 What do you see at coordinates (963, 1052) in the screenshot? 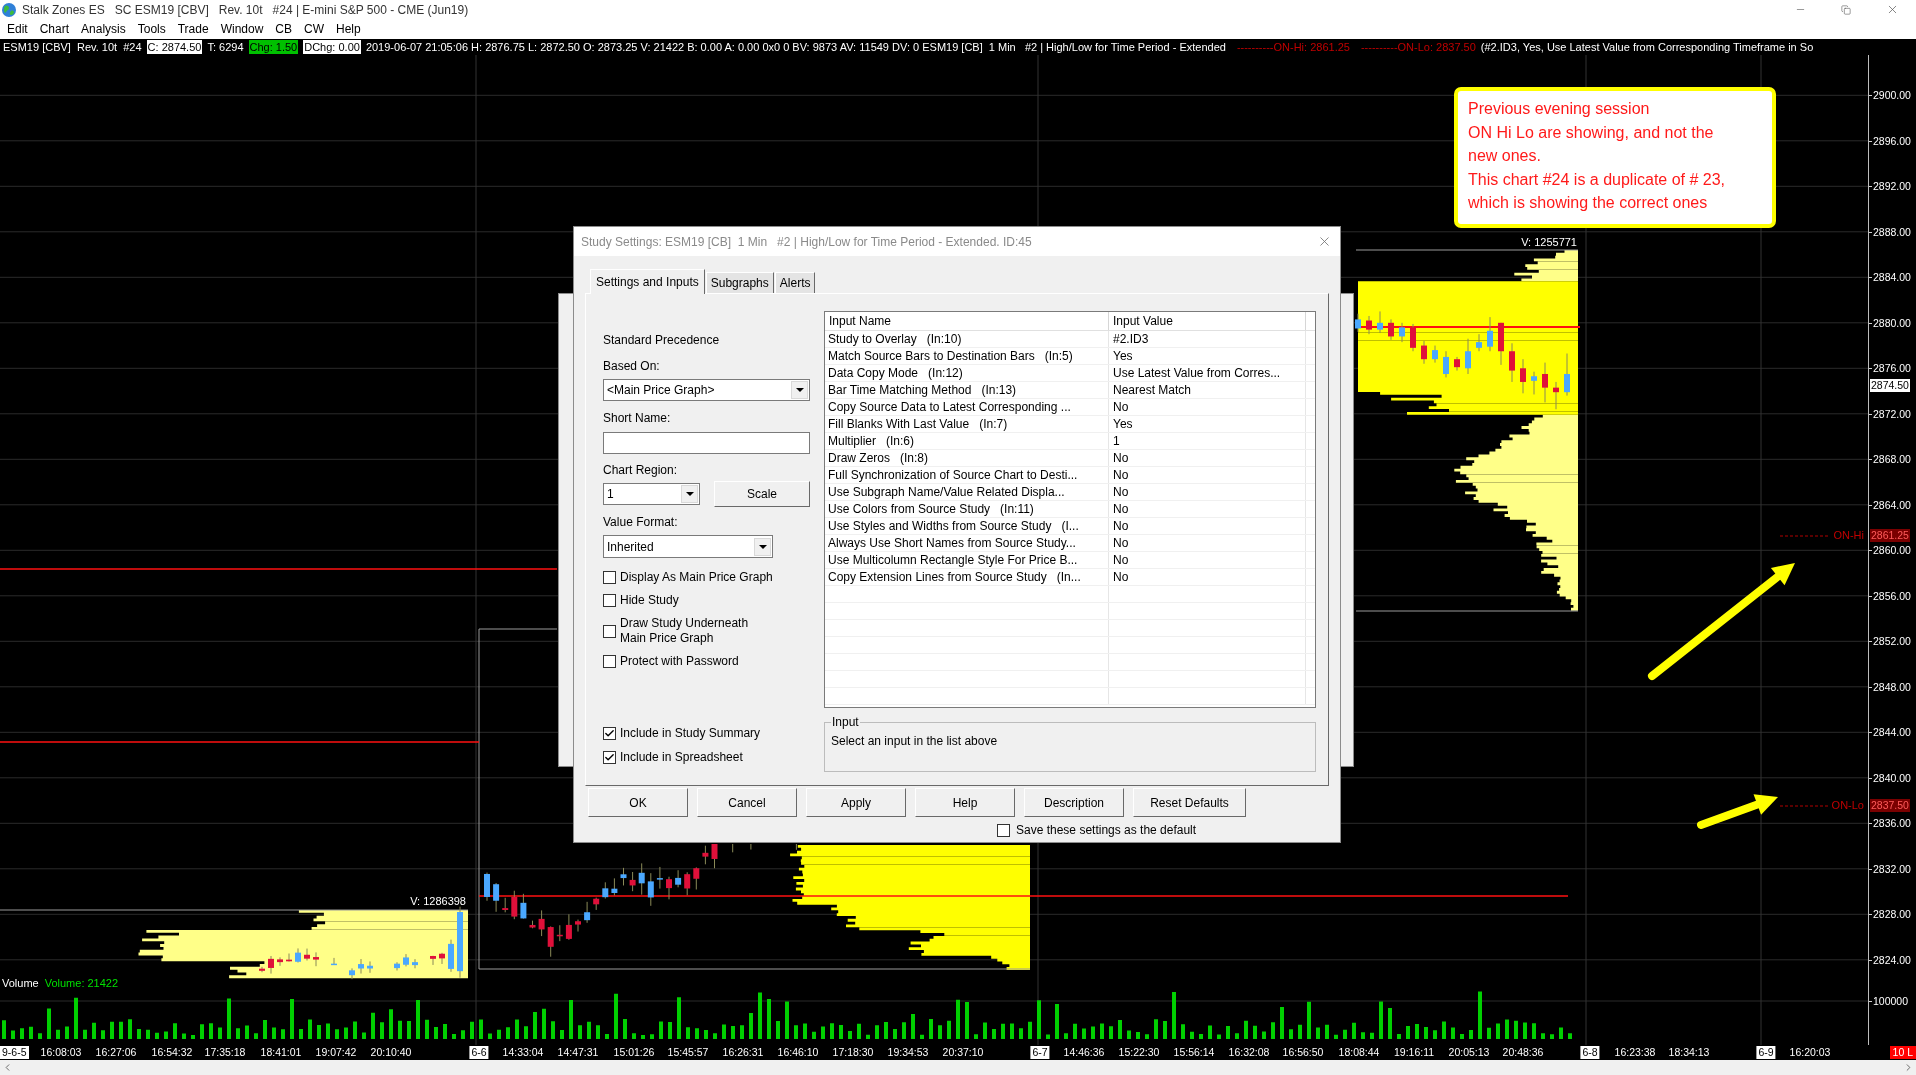
I see `time-tick-label: 20:37:10` at bounding box center [963, 1052].